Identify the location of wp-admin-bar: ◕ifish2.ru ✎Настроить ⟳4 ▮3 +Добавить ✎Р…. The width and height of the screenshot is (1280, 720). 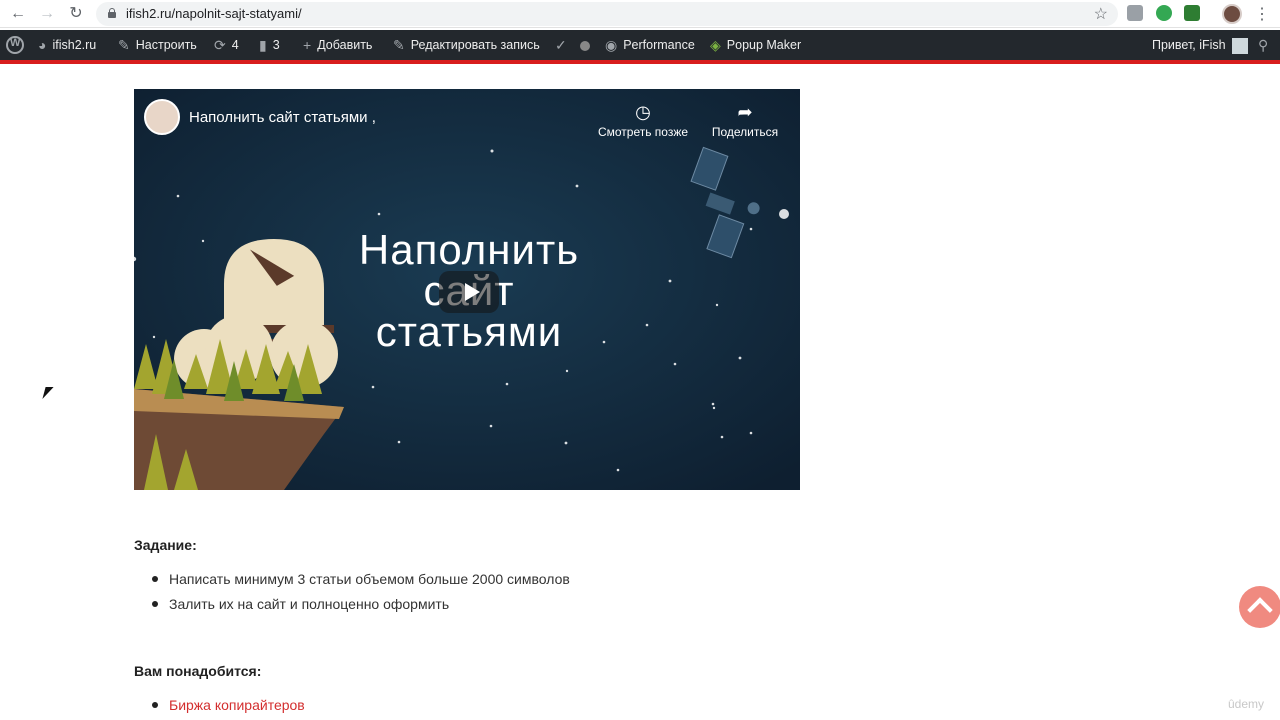
(640, 47).